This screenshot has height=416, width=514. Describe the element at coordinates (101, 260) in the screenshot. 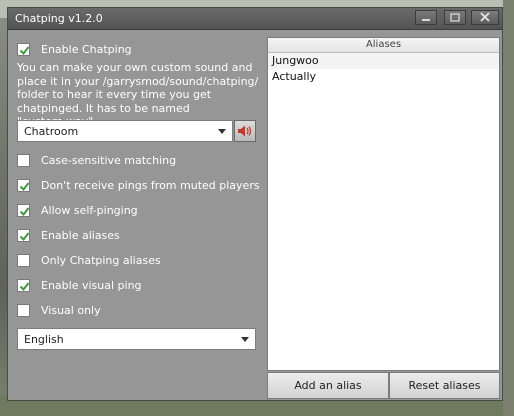

I see `option-label: Only Chatping aliases` at that location.